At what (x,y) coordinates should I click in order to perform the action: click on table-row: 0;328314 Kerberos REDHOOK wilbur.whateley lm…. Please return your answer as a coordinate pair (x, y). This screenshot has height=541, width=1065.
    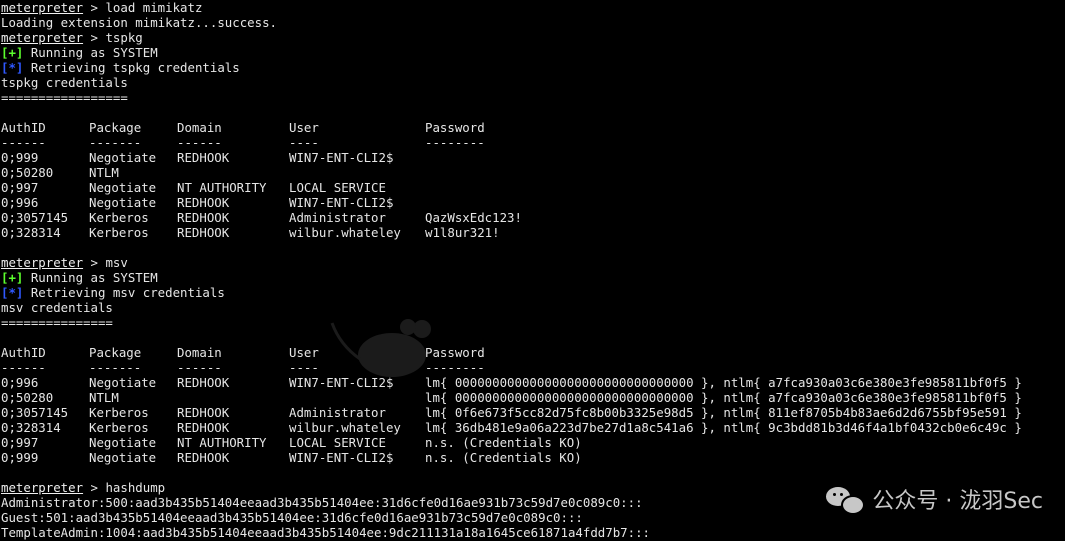
    Looking at the image, I should click on (533, 427).